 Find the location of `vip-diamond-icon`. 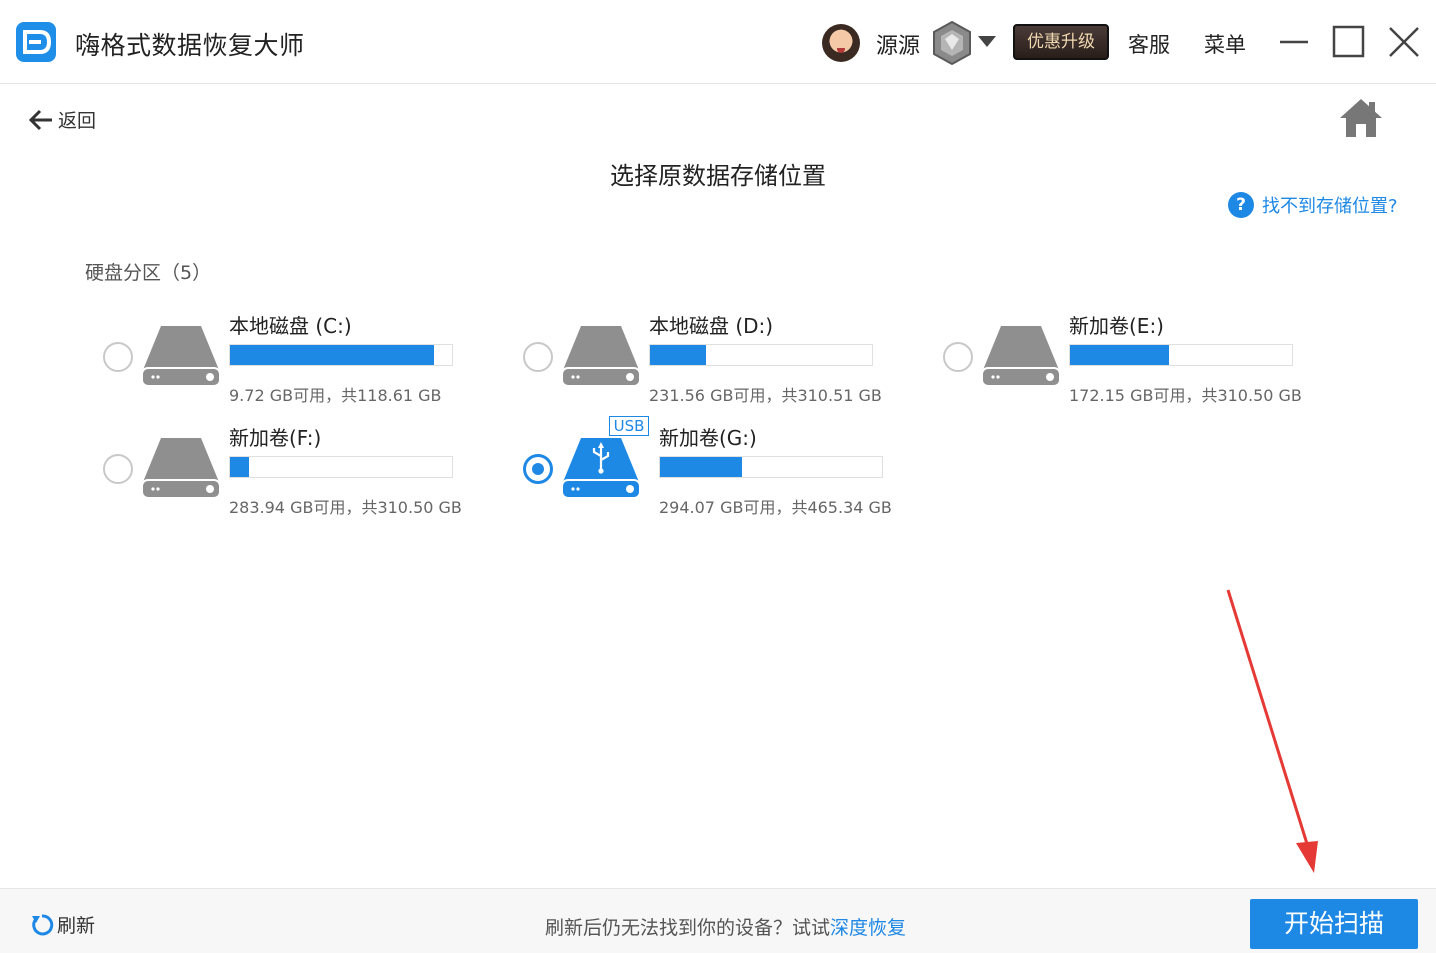

vip-diamond-icon is located at coordinates (952, 43).